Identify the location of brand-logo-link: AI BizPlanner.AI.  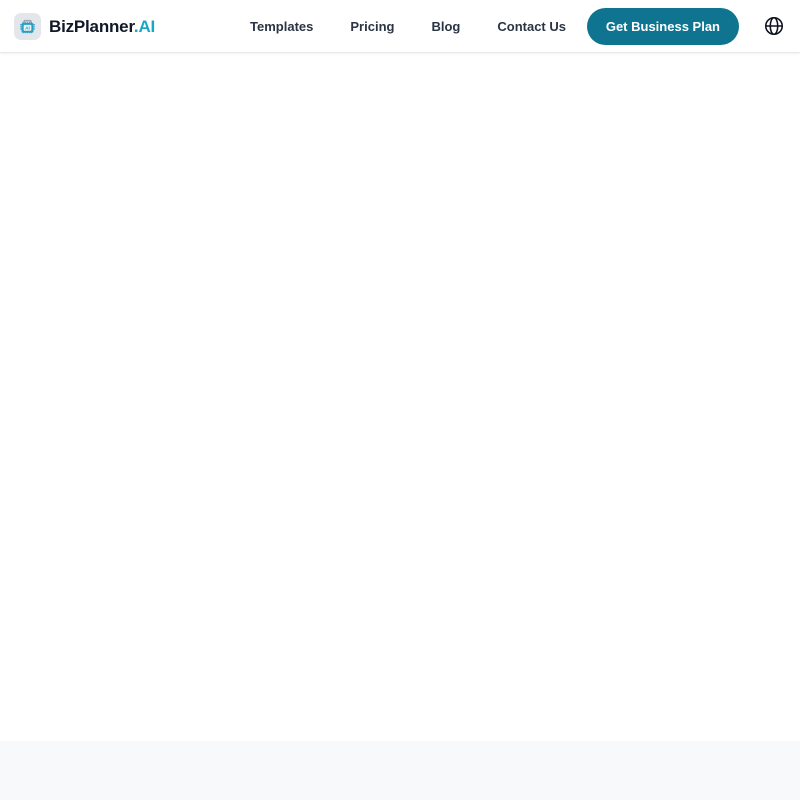
(84, 26).